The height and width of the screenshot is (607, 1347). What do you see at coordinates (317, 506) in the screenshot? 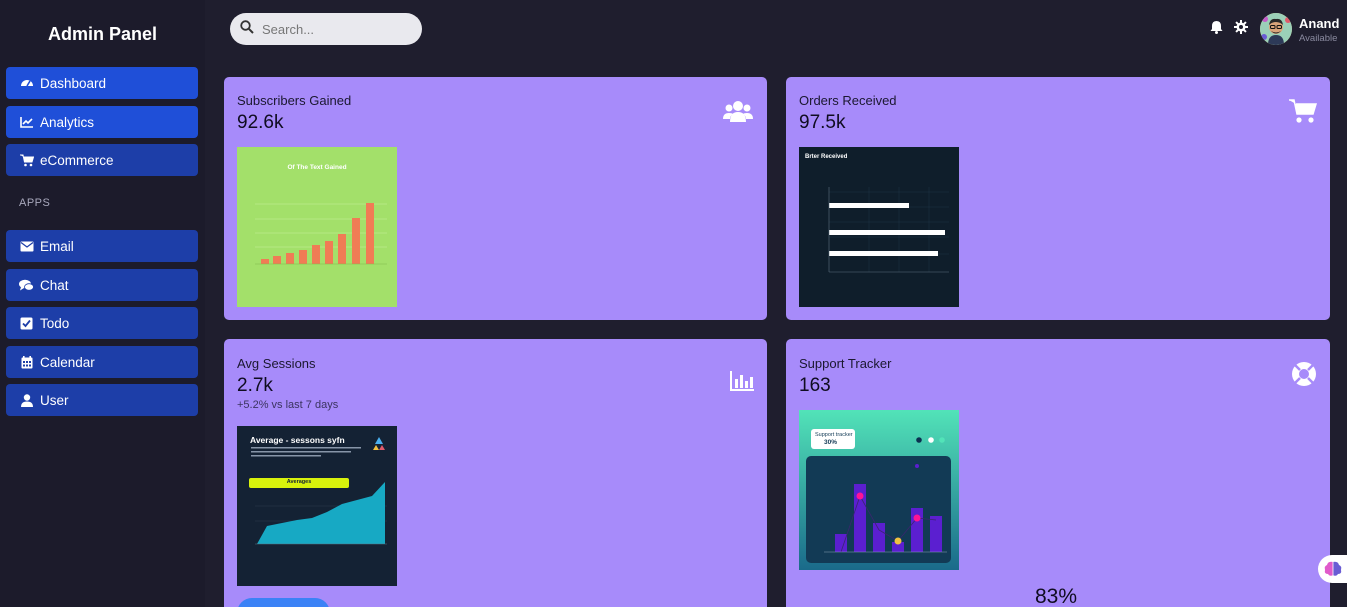
I see `sessions-chart-image: Average - sessons syfn Averages` at bounding box center [317, 506].